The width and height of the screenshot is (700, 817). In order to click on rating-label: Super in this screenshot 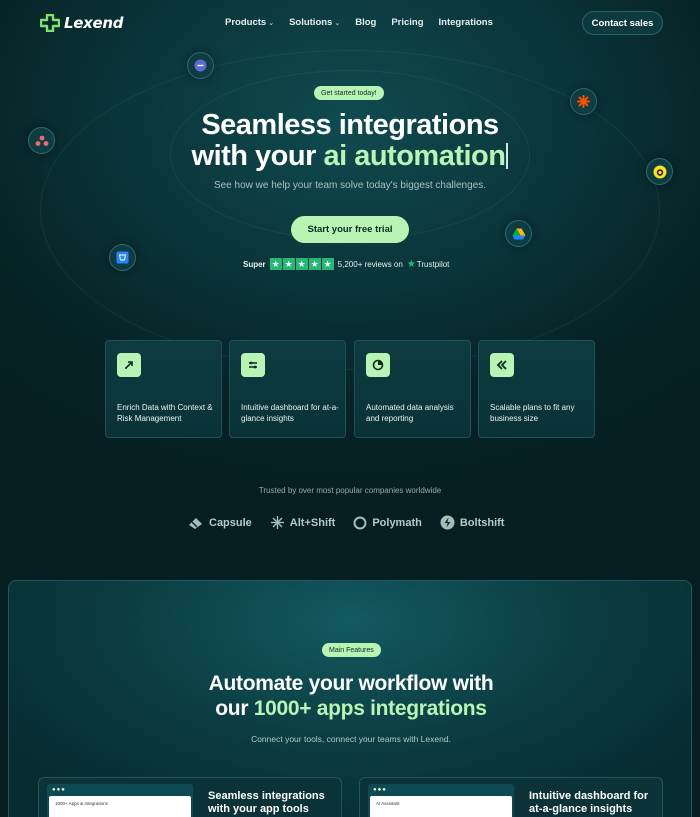, I will do `click(254, 264)`.